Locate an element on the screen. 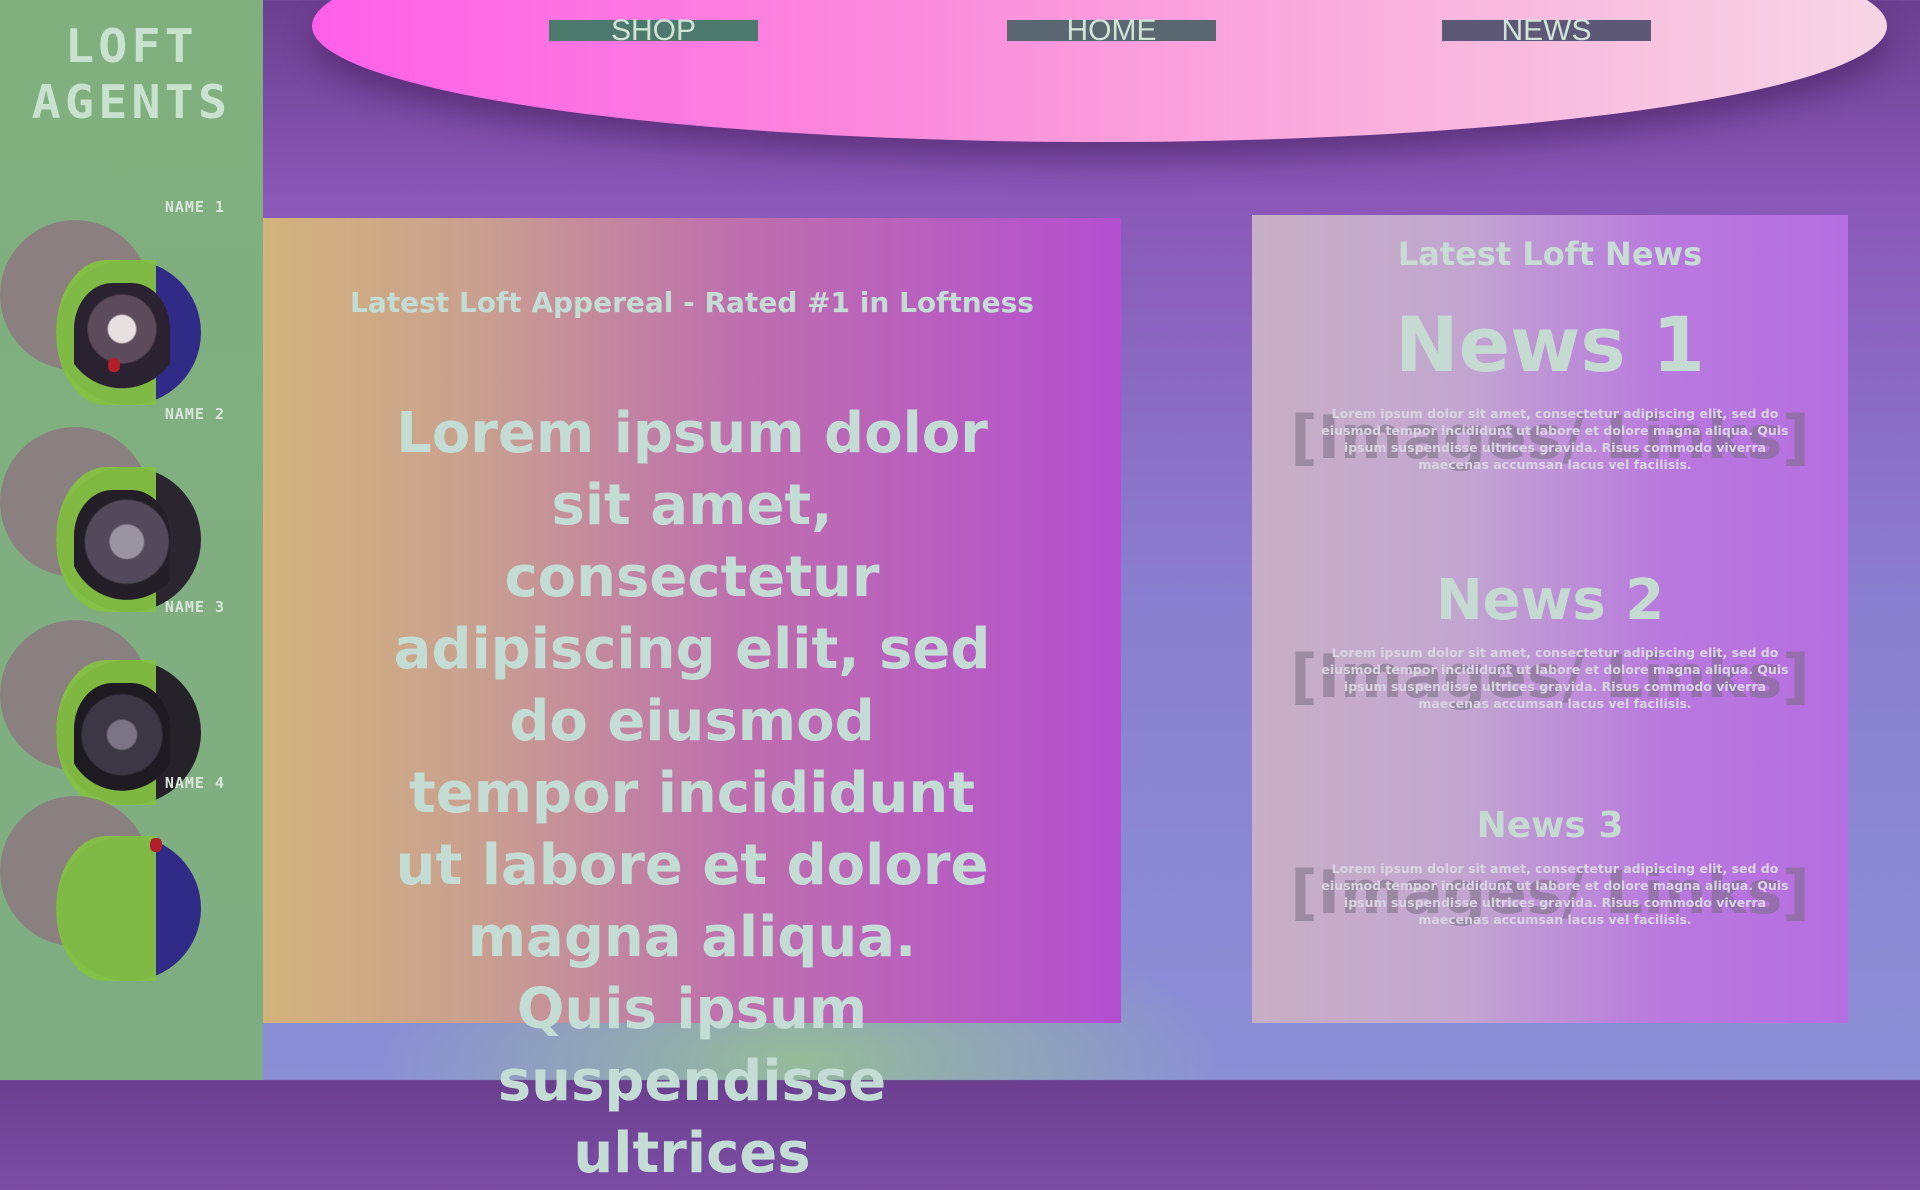  agents-sidebar: LOFT AGENTS NAME 1 NAME 2 NAME 3 NAME 4 is located at coordinates (131, 540).